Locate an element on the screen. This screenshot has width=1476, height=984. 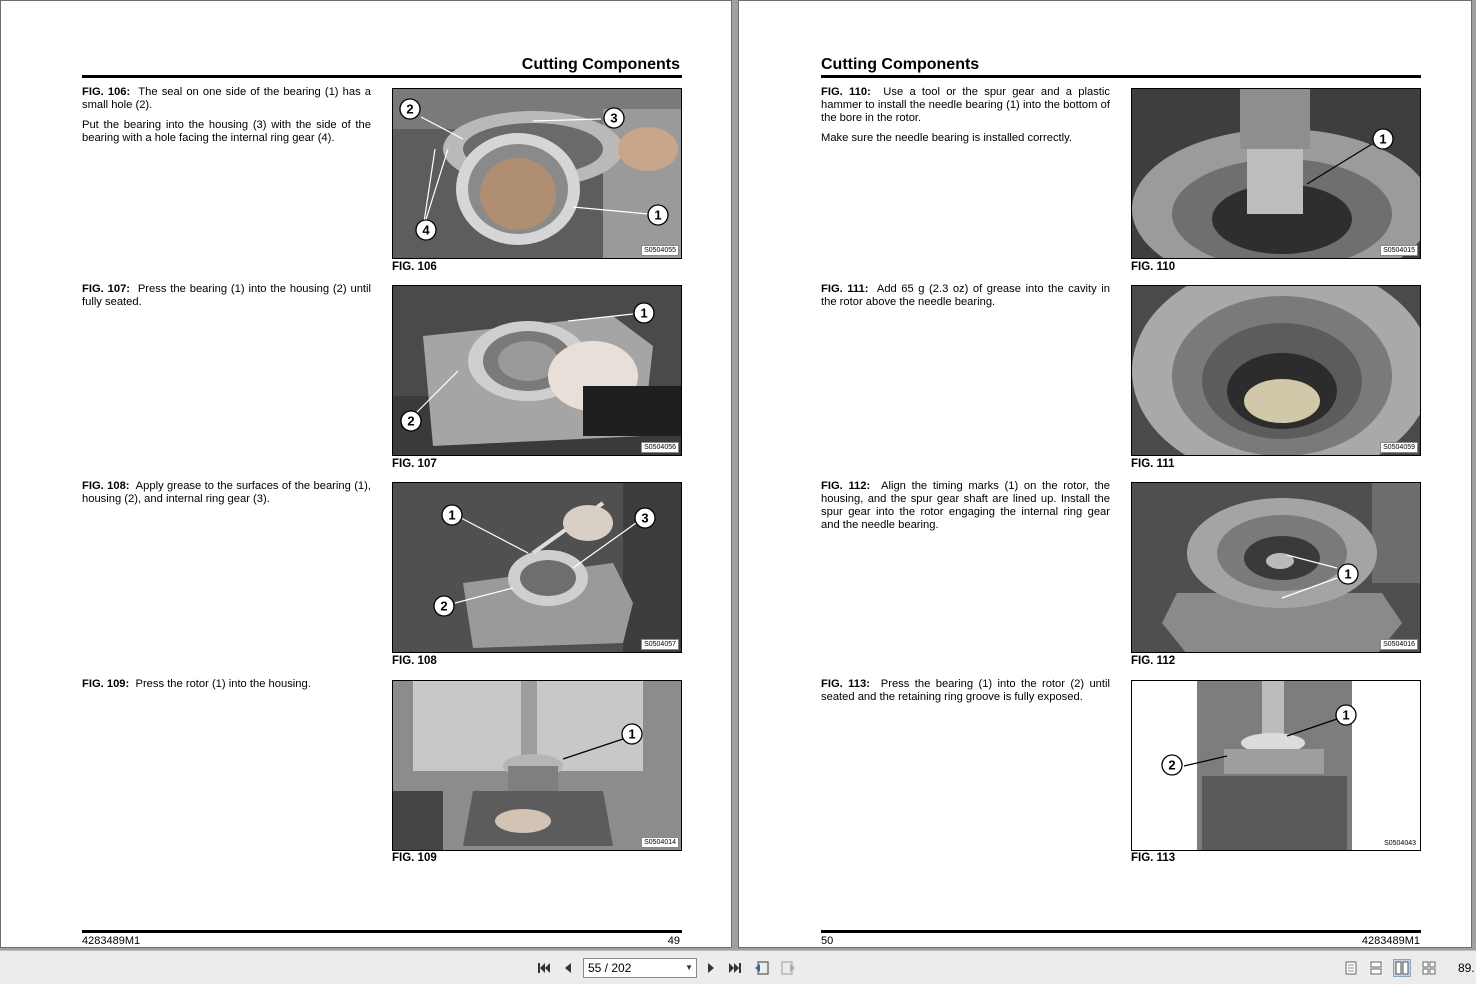
footer-page-number: 49 is located at coordinates (673, 941).